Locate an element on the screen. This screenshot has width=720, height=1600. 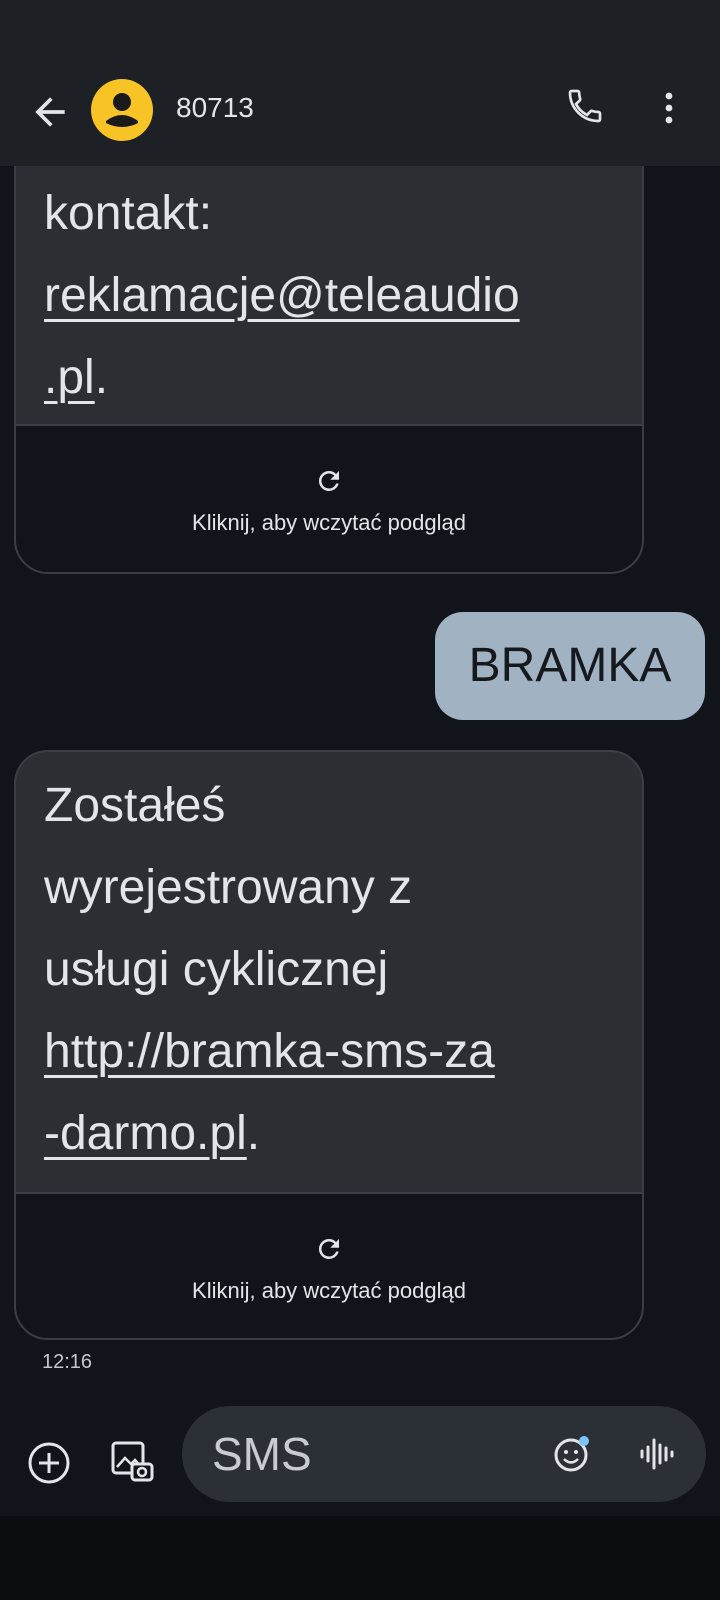
voice-wave-icon is located at coordinates (657, 1454).